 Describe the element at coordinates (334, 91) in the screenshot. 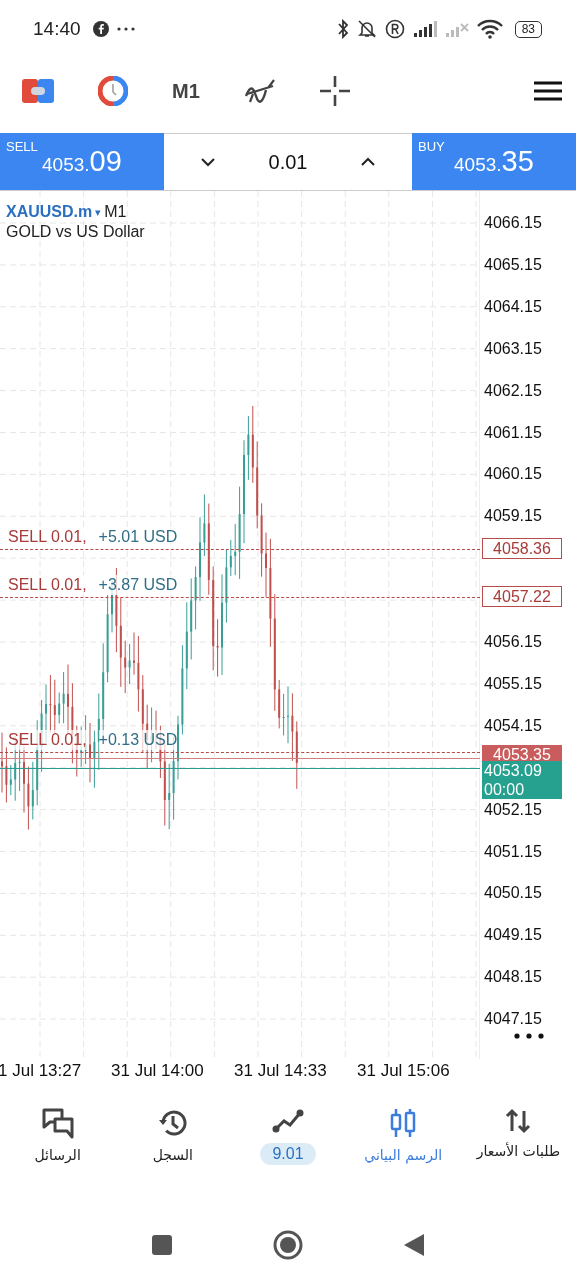

I see `crosshair-icon` at that location.